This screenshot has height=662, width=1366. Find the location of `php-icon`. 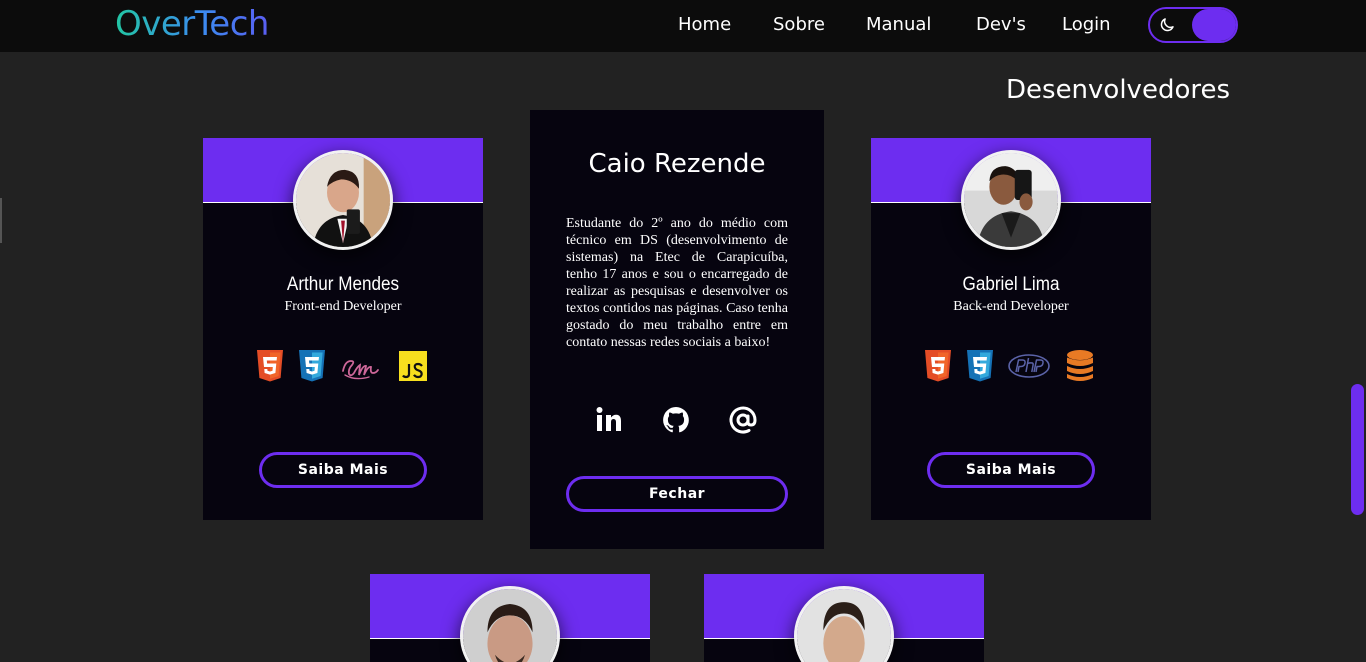

php-icon is located at coordinates (1029, 366).